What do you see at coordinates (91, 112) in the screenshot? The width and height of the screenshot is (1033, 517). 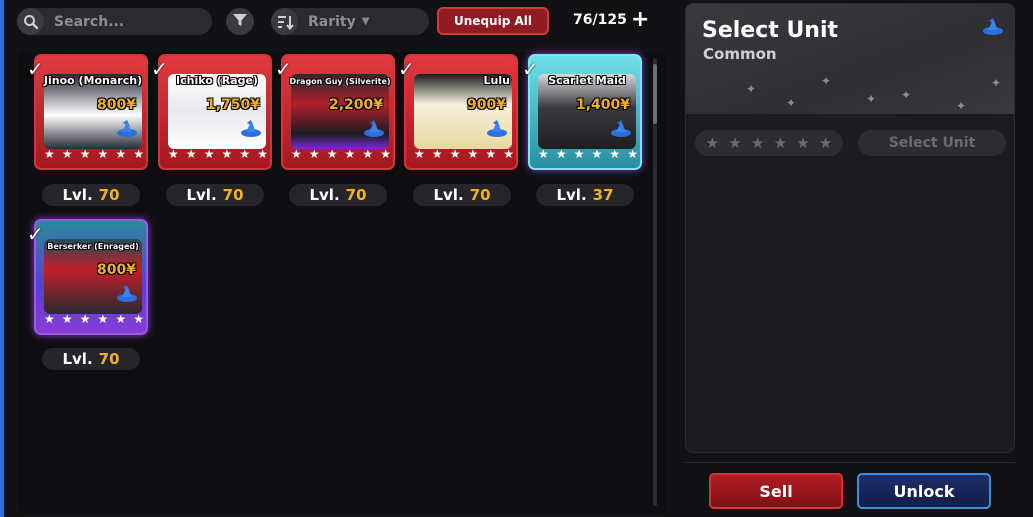 I see `unit-card: Jinoo (Monarch) 800¥ ★ ★ ★ ★ ★ ★` at bounding box center [91, 112].